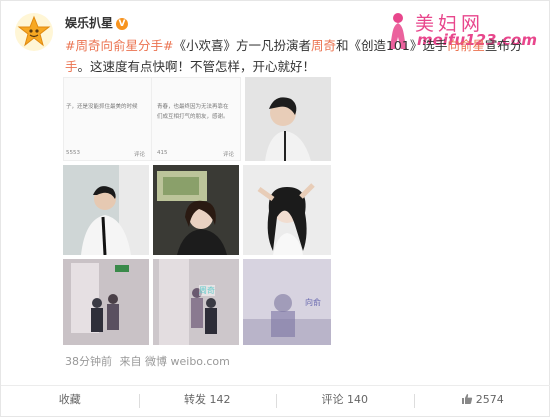  What do you see at coordinates (88, 361) in the screenshot?
I see `post-time: 38分钟前` at bounding box center [88, 361].